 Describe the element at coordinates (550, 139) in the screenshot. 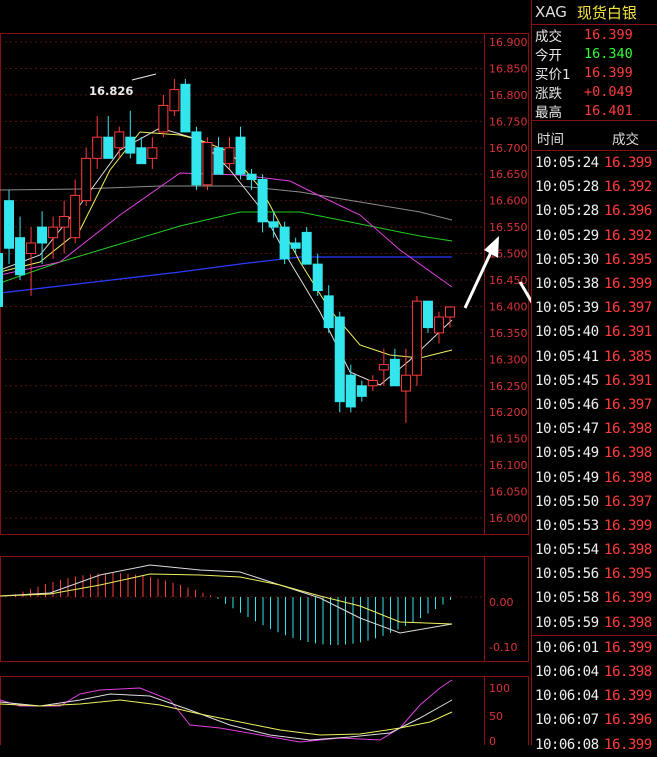

I see `ticks-header-time: 时间` at that location.